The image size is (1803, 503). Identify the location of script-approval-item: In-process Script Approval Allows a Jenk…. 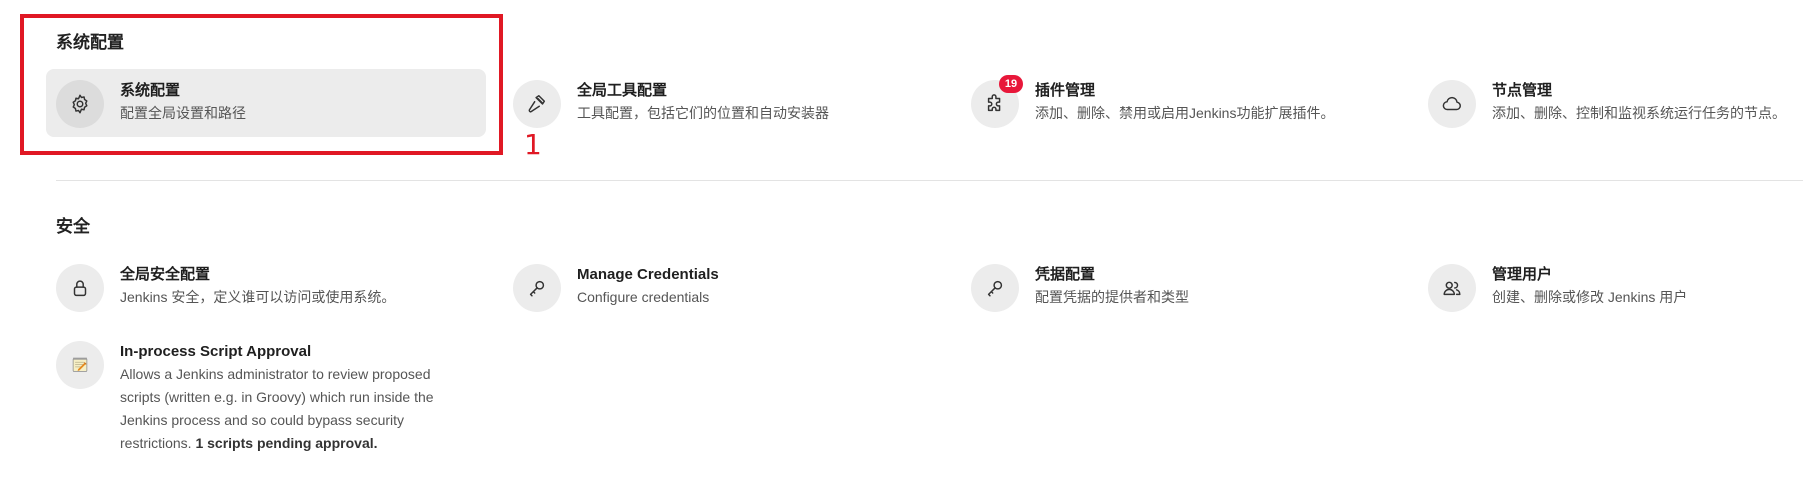
(266, 395).